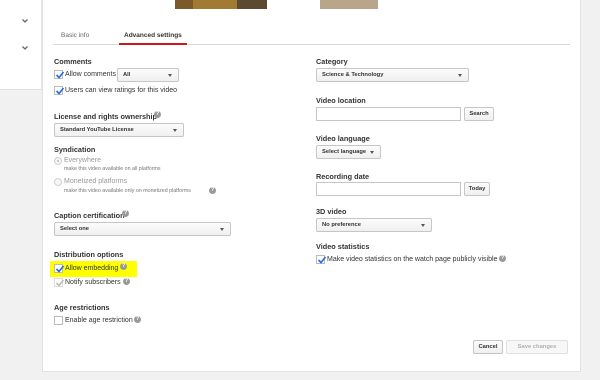 The width and height of the screenshot is (600, 380). What do you see at coordinates (353, 75) in the screenshot?
I see `category-select-value: Science & Technology` at bounding box center [353, 75].